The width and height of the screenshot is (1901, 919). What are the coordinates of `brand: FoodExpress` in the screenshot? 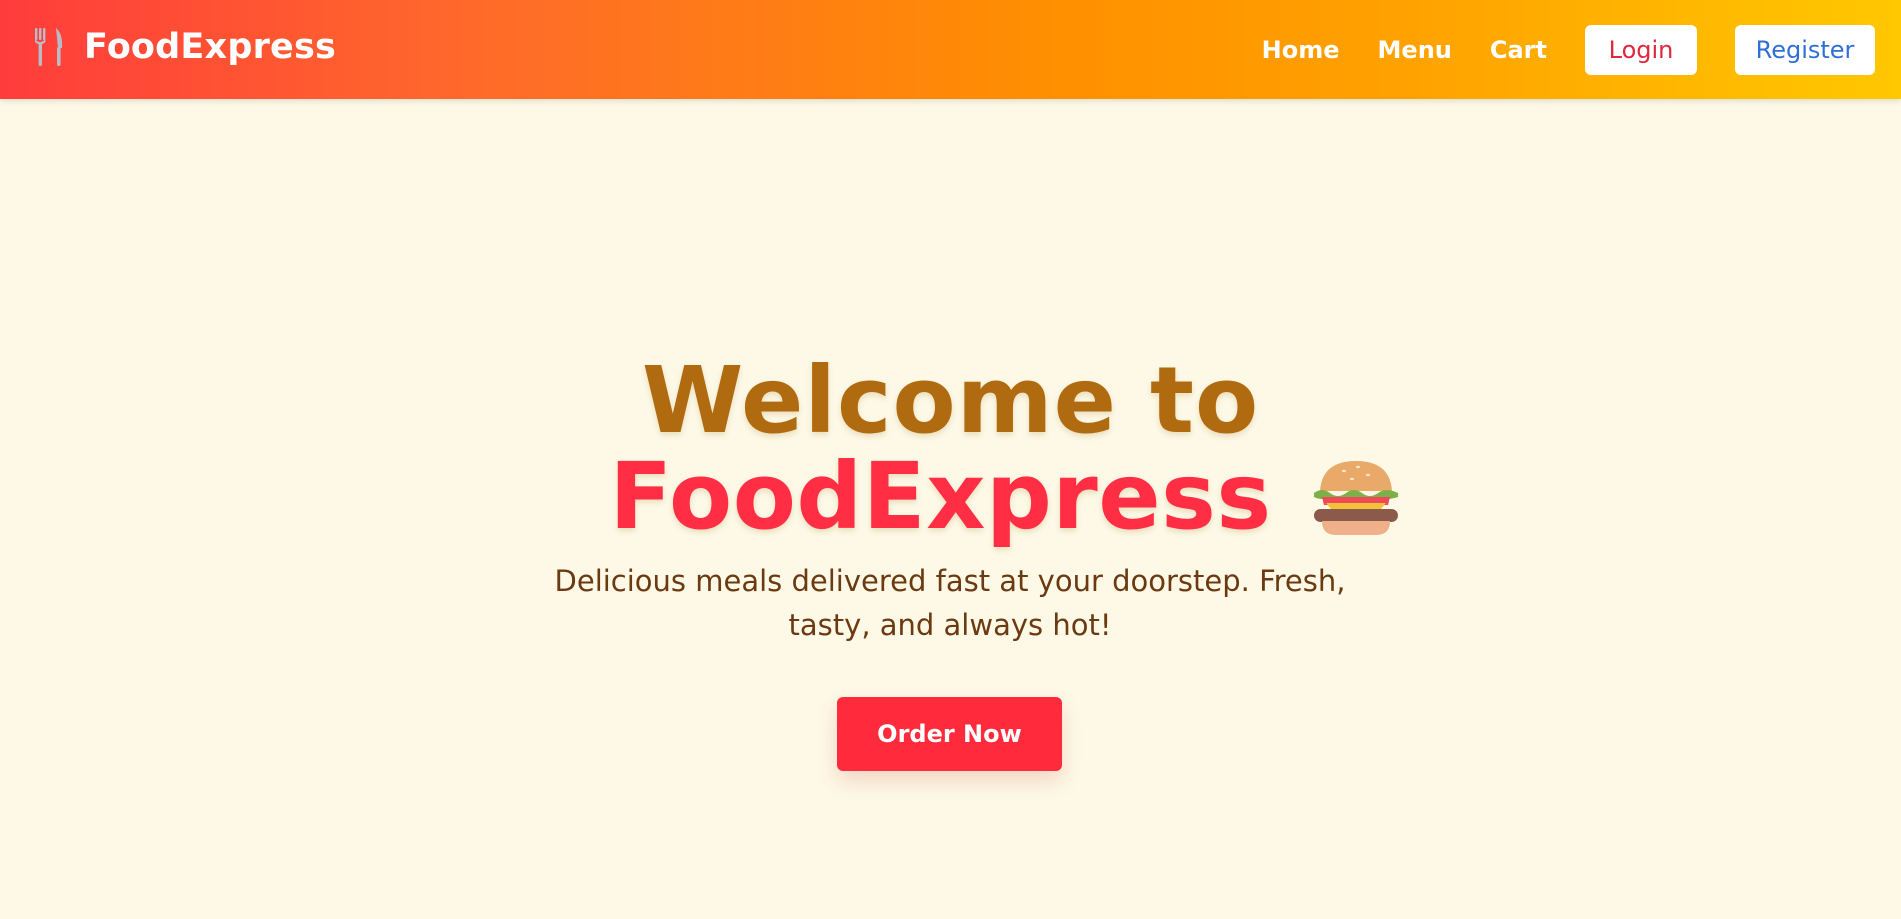 It's located at (184, 47).